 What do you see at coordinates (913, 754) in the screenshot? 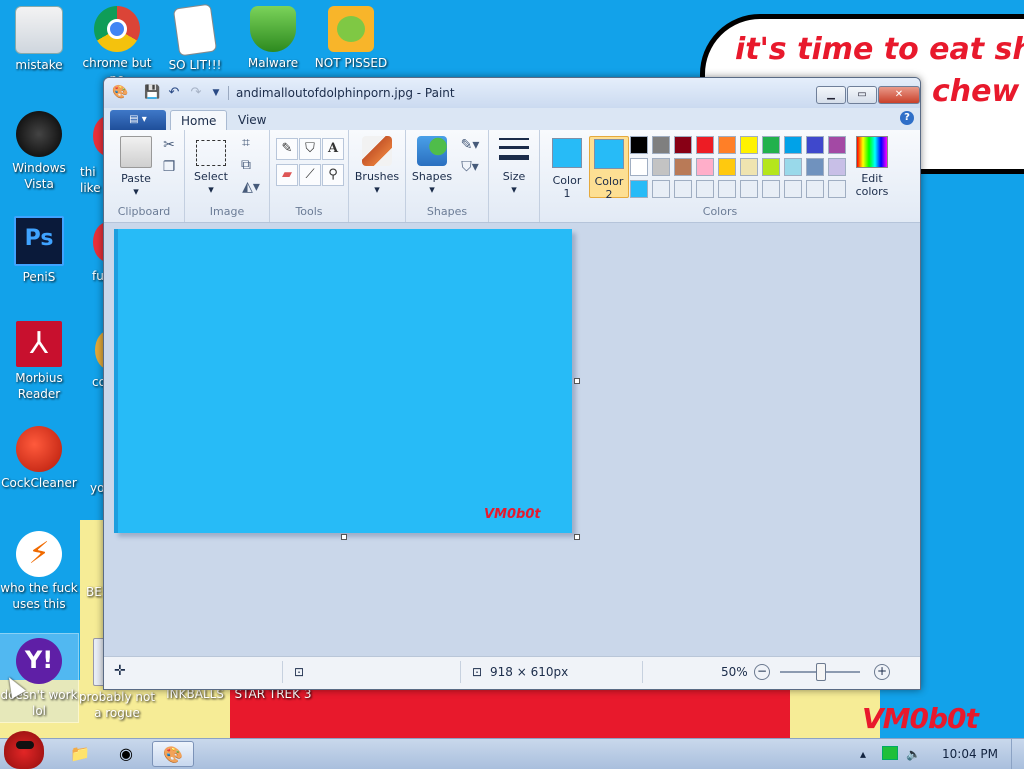
I see `volume-icon: 🔈` at bounding box center [913, 754].